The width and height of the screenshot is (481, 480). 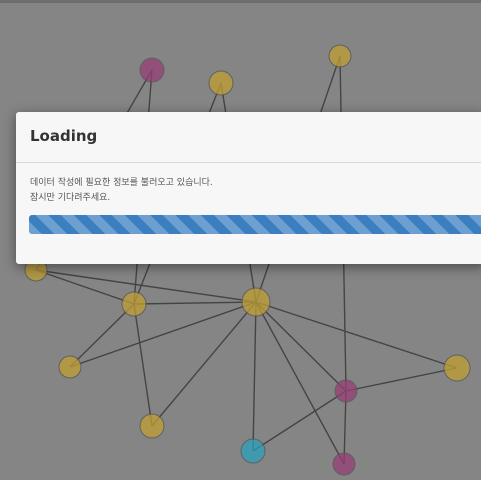 I want to click on top-bar, so click(x=240, y=1).